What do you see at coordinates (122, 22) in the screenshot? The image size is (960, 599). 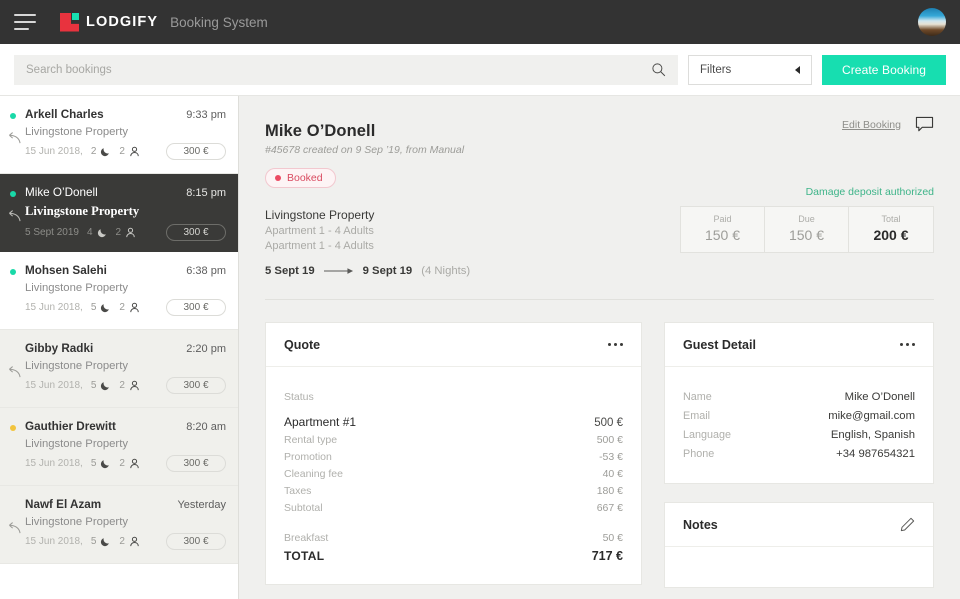 I see `logo-text: LODGIFY` at bounding box center [122, 22].